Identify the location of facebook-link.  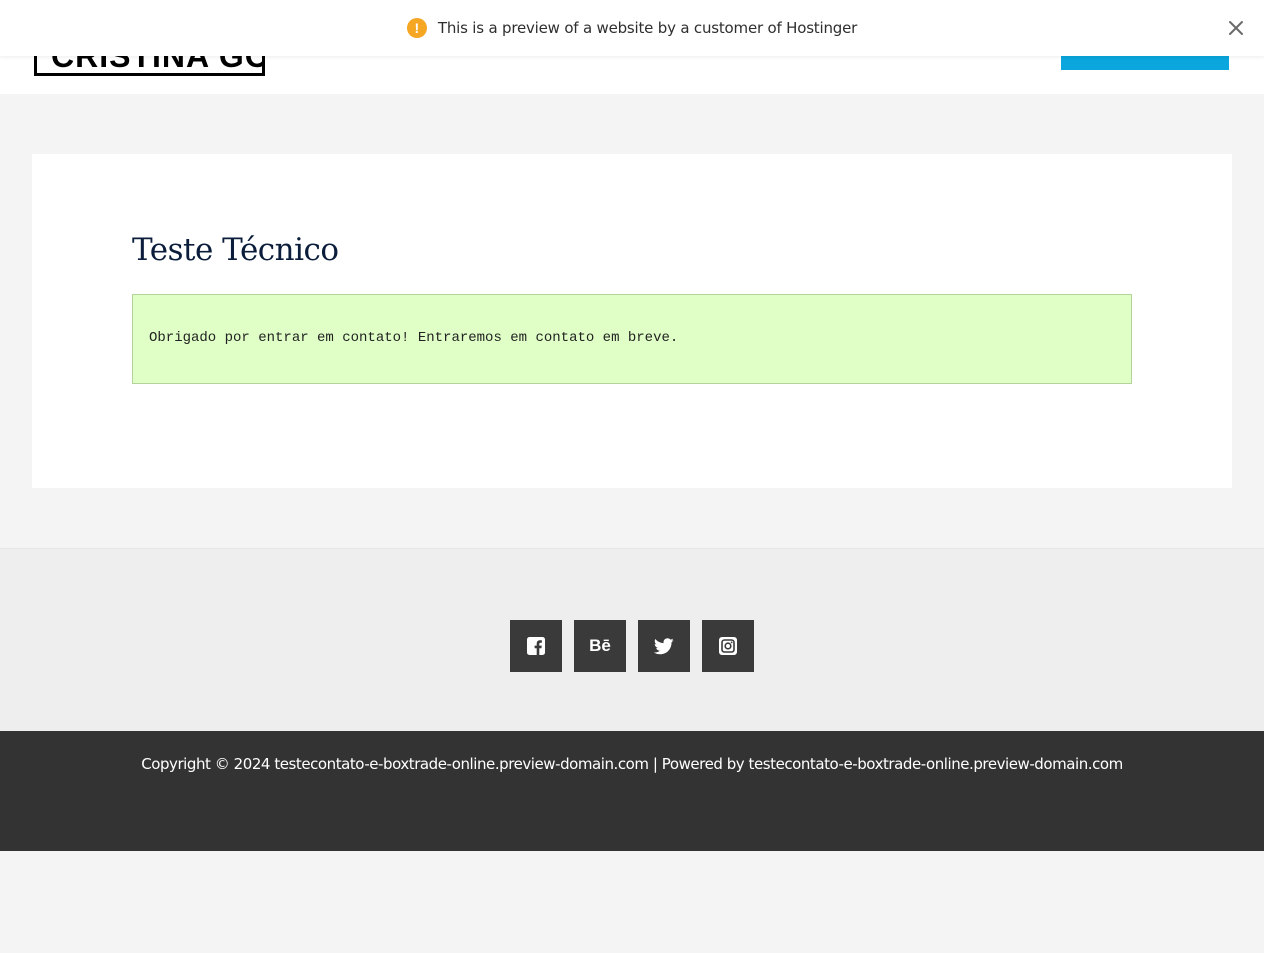
(536, 646).